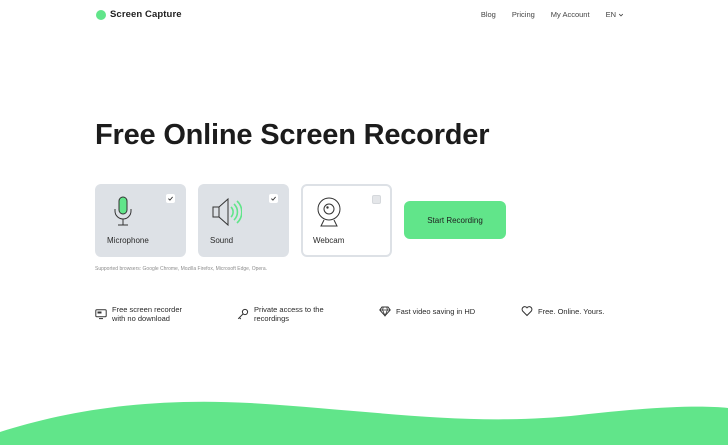 The image size is (728, 445). Describe the element at coordinates (123, 211) in the screenshot. I see `microphone-icon` at that location.